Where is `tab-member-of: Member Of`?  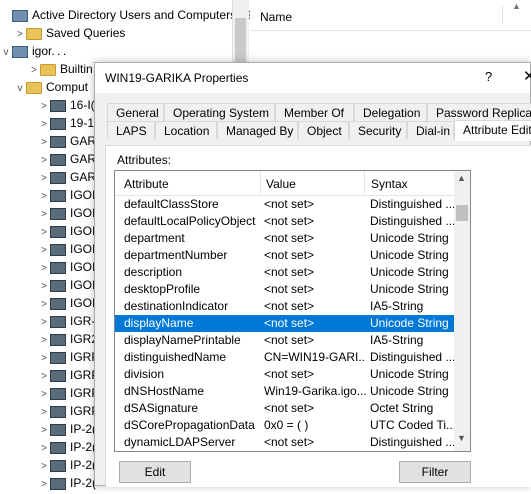 tab-member-of: Member Of is located at coordinates (314, 112).